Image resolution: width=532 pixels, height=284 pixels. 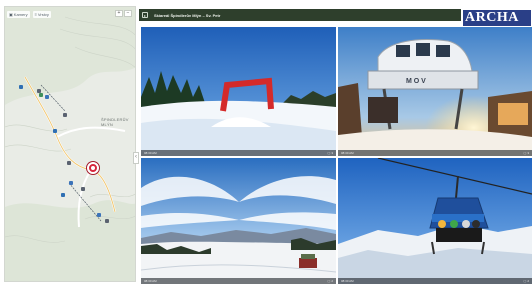 What do you see at coordinates (497, 18) in the screenshot?
I see `logo-wordmark: ARCHA` at bounding box center [497, 18].